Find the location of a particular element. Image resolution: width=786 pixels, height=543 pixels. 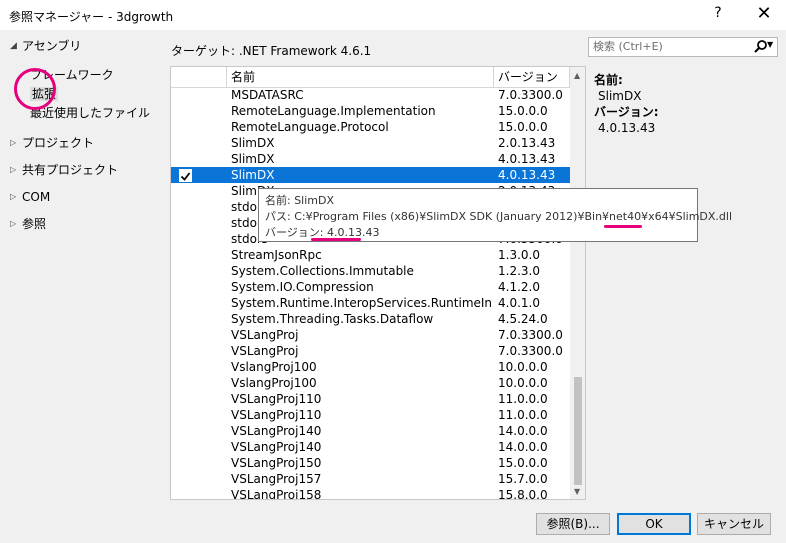

details-version-value: 4.0.13.43 is located at coordinates (627, 128).